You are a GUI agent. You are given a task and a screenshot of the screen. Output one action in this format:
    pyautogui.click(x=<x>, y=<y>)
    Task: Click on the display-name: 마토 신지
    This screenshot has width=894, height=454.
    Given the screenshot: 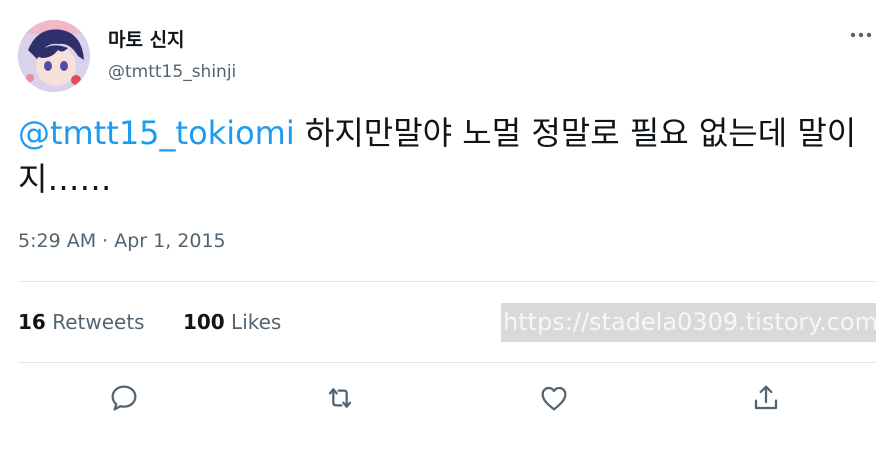 What is the action you would take?
    pyautogui.click(x=146, y=38)
    